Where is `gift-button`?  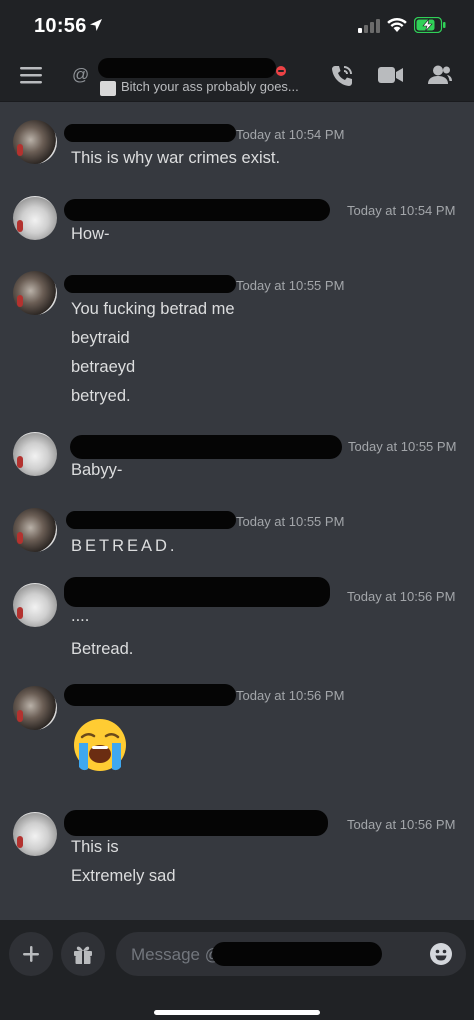
gift-button is located at coordinates (83, 954).